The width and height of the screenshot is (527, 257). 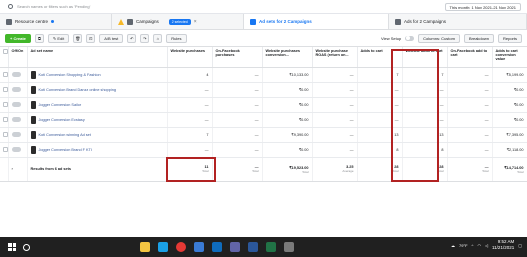 What do you see at coordinates (410, 38) in the screenshot?
I see `view-setup-toggle` at bounding box center [410, 38].